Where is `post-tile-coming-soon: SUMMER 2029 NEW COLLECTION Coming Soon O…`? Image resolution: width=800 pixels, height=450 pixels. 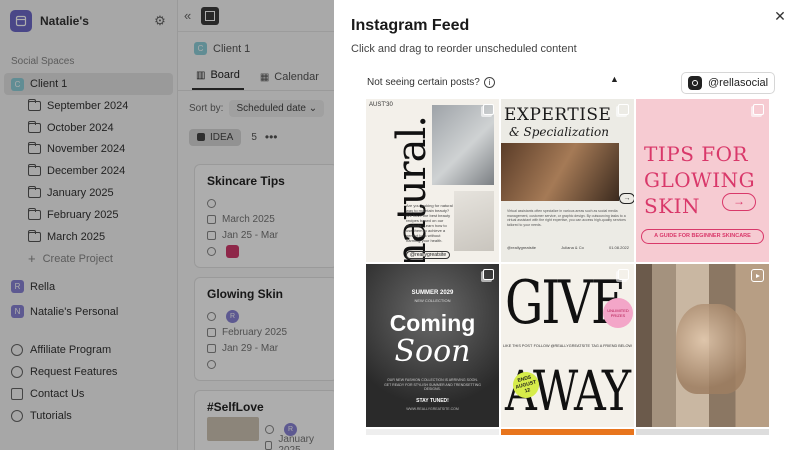 post-tile-coming-soon: SUMMER 2029 NEW COLLECTION Coming Soon O… is located at coordinates (432, 345).